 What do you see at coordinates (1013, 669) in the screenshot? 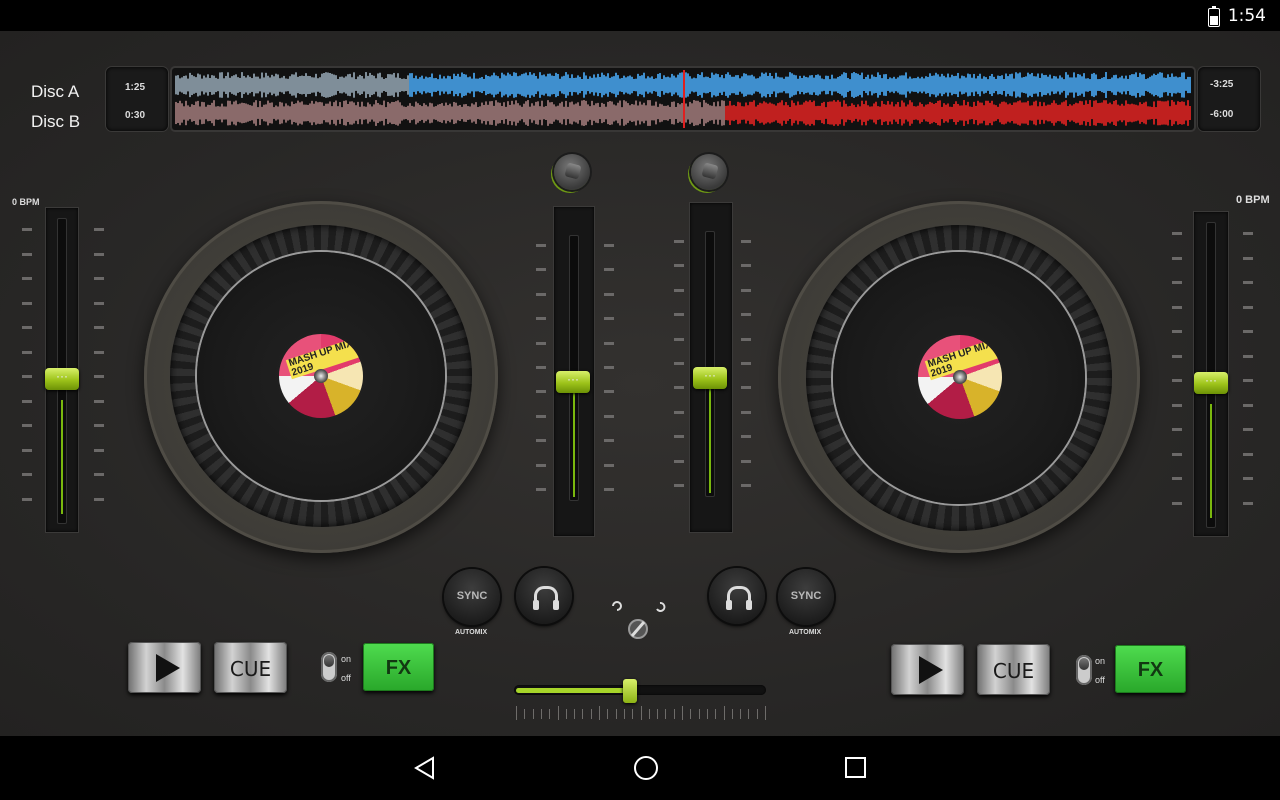
I see `right-cue-button: CUE` at bounding box center [1013, 669].